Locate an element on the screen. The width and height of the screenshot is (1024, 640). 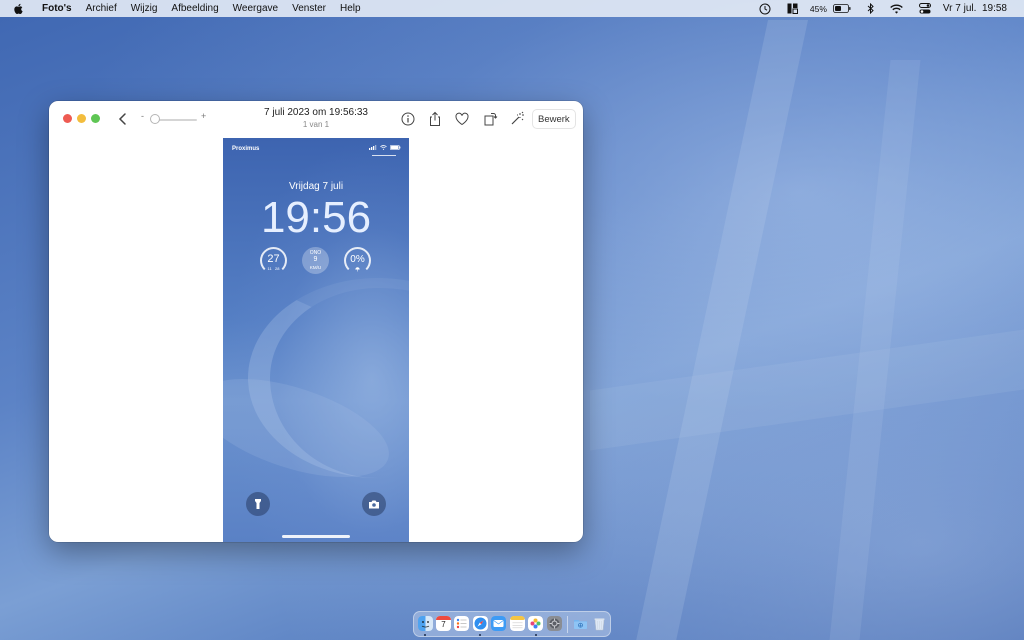
wind-unit: KM/U is located at coordinates (315, 267).